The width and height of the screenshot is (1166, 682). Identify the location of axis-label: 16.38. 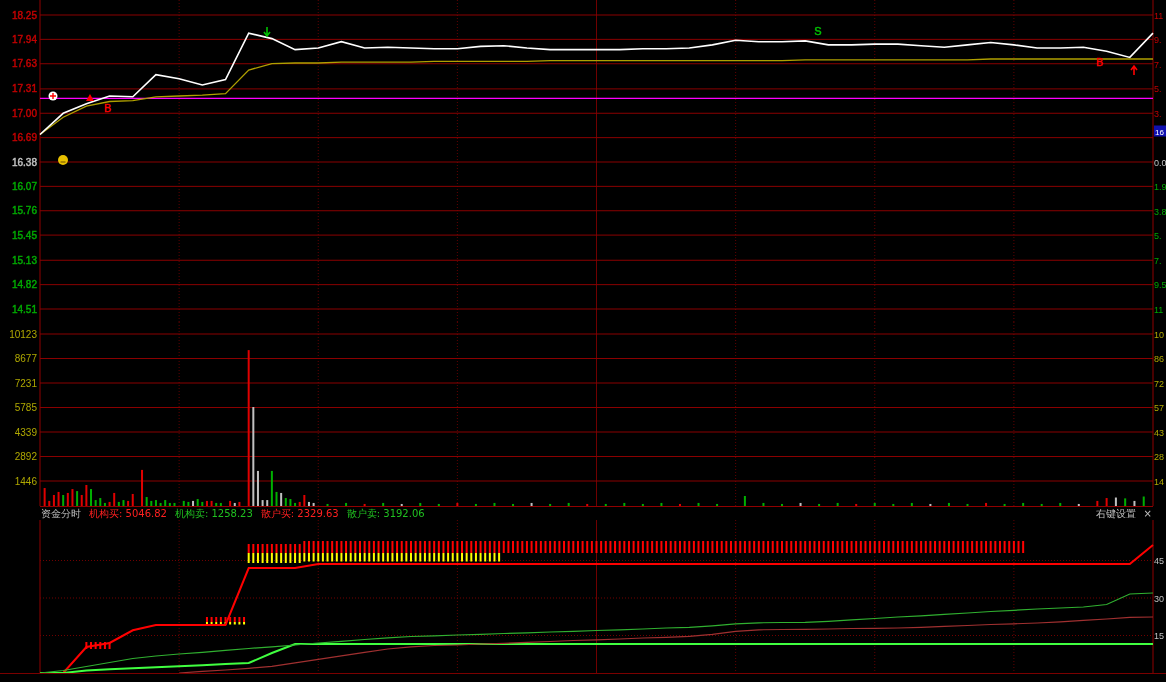
(24, 162).